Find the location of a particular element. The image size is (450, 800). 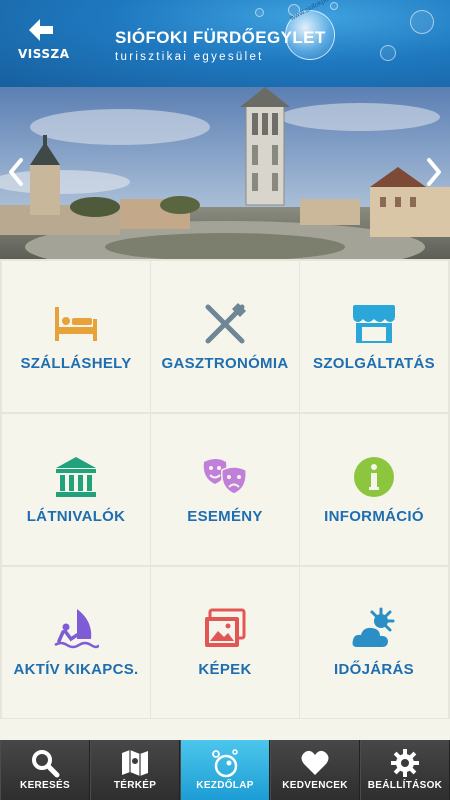

brand-subtitle: turisztikai egyesület is located at coordinates (189, 57).